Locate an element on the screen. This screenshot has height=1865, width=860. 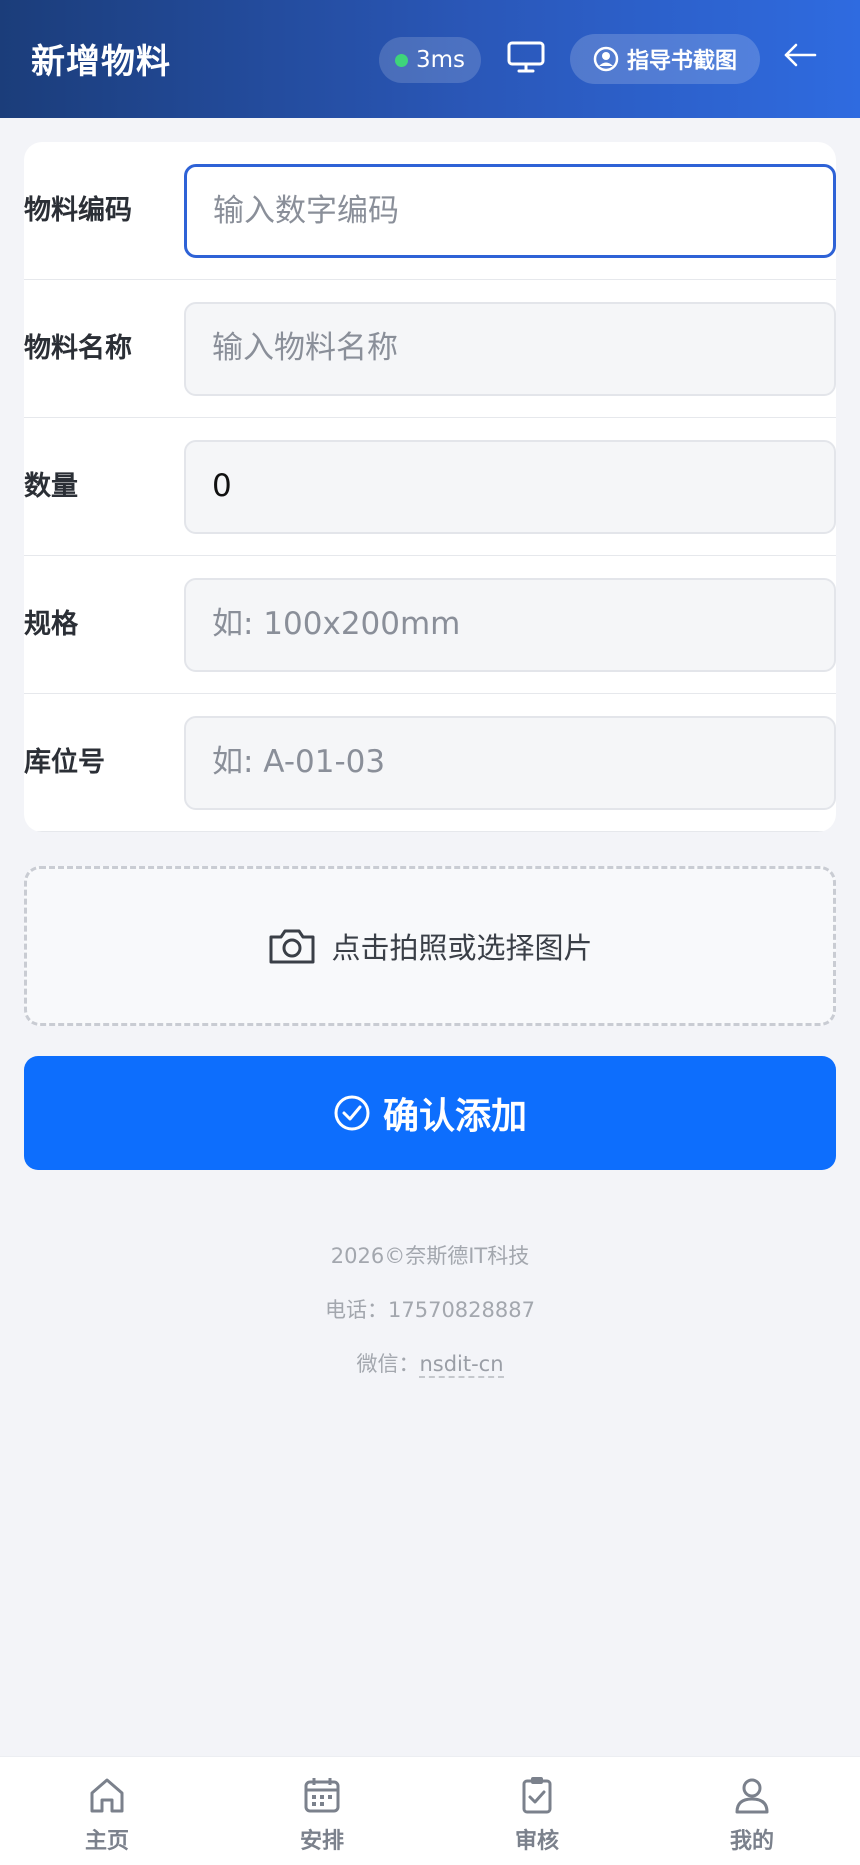
form-row-quantity: 数量 0 is located at coordinates (430, 487).